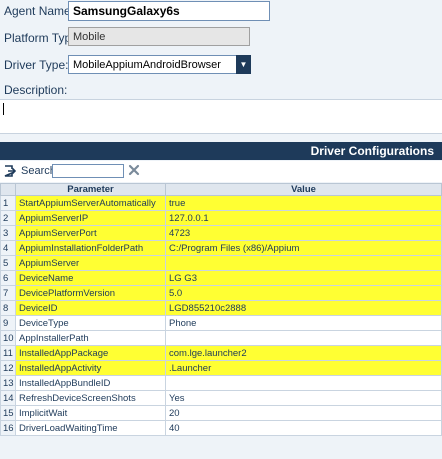  What do you see at coordinates (303, 308) in the screenshot?
I see `value-cell: LGD855210c2888` at bounding box center [303, 308].